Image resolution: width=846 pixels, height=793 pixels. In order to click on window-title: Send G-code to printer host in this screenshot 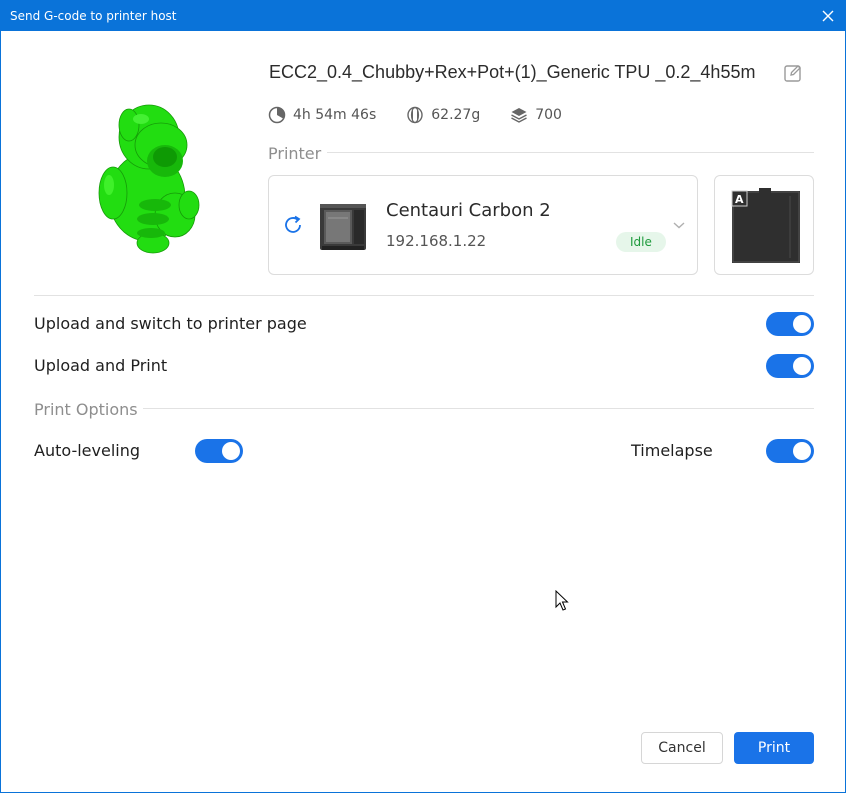, I will do `click(93, 16)`.